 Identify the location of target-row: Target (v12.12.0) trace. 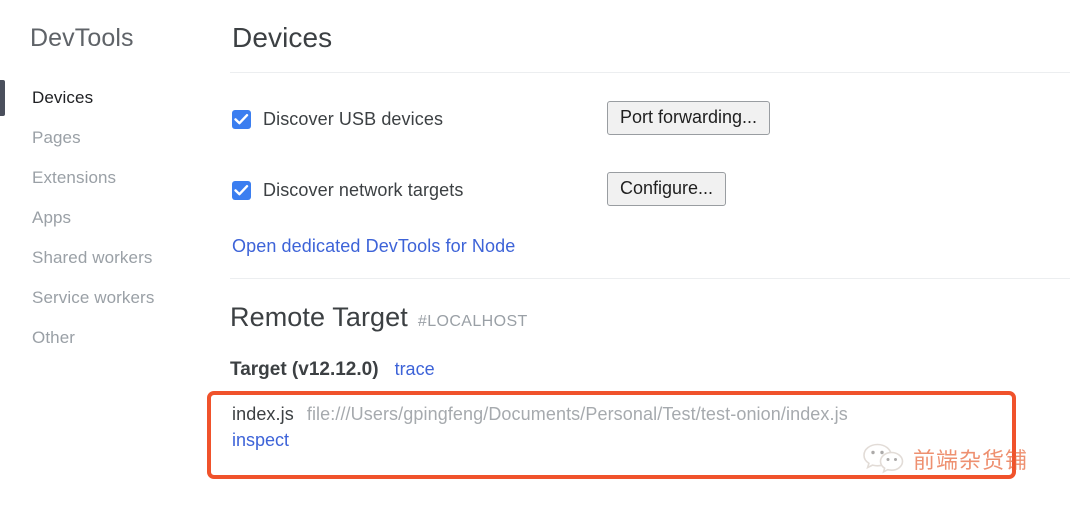
(332, 370).